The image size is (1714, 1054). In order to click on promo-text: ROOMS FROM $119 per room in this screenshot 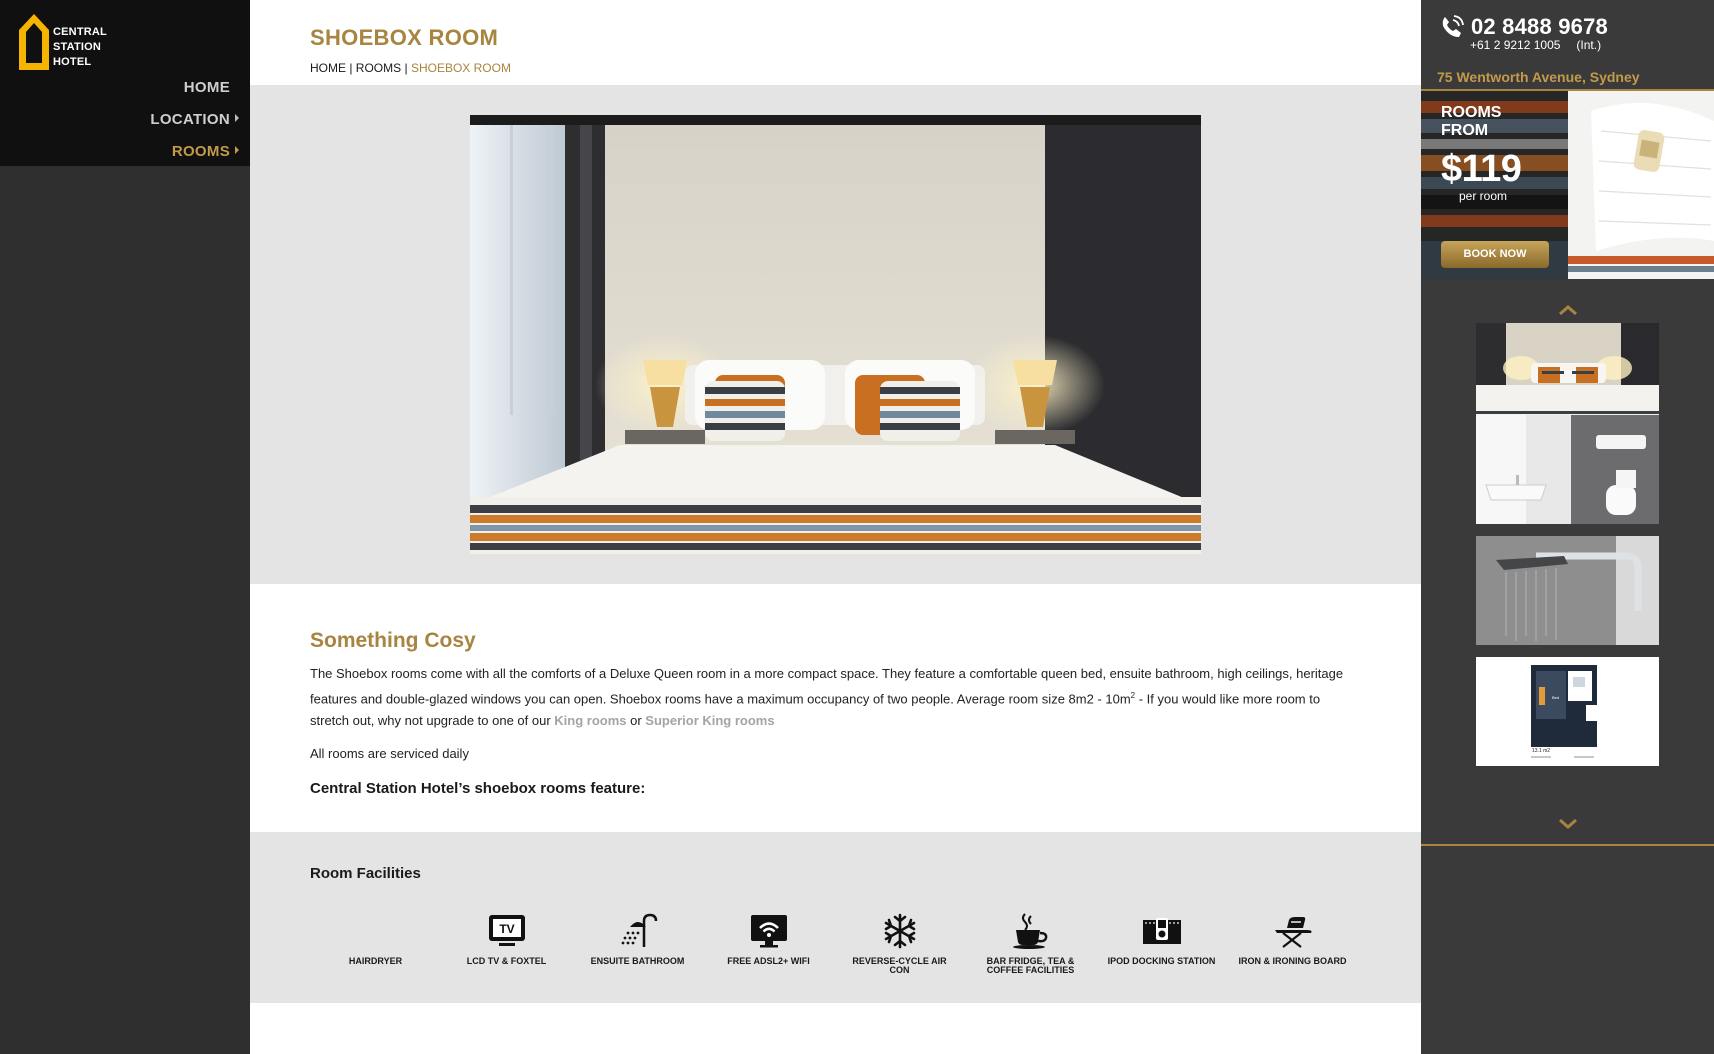, I will do `click(1486, 153)`.